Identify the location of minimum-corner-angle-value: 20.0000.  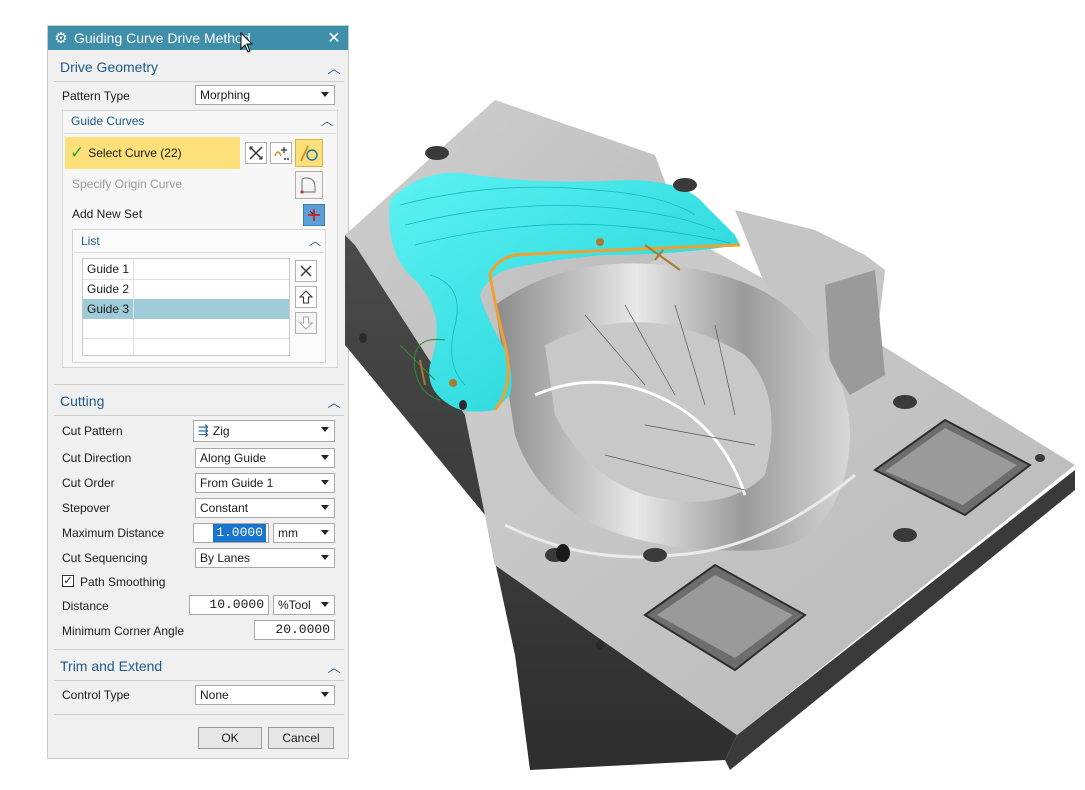
(302, 629).